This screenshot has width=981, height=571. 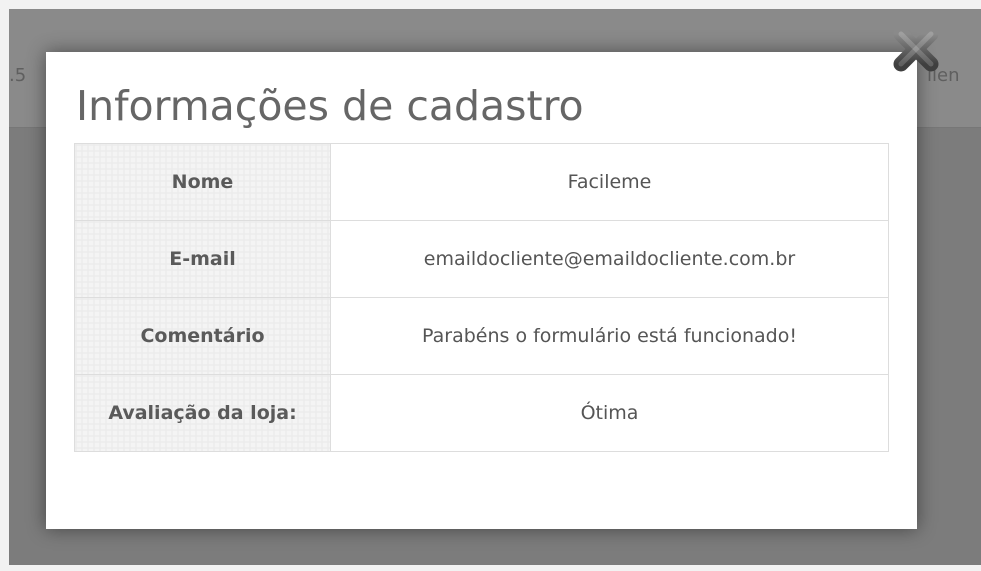 I want to click on row-label-comment: Comentário, so click(x=202, y=336).